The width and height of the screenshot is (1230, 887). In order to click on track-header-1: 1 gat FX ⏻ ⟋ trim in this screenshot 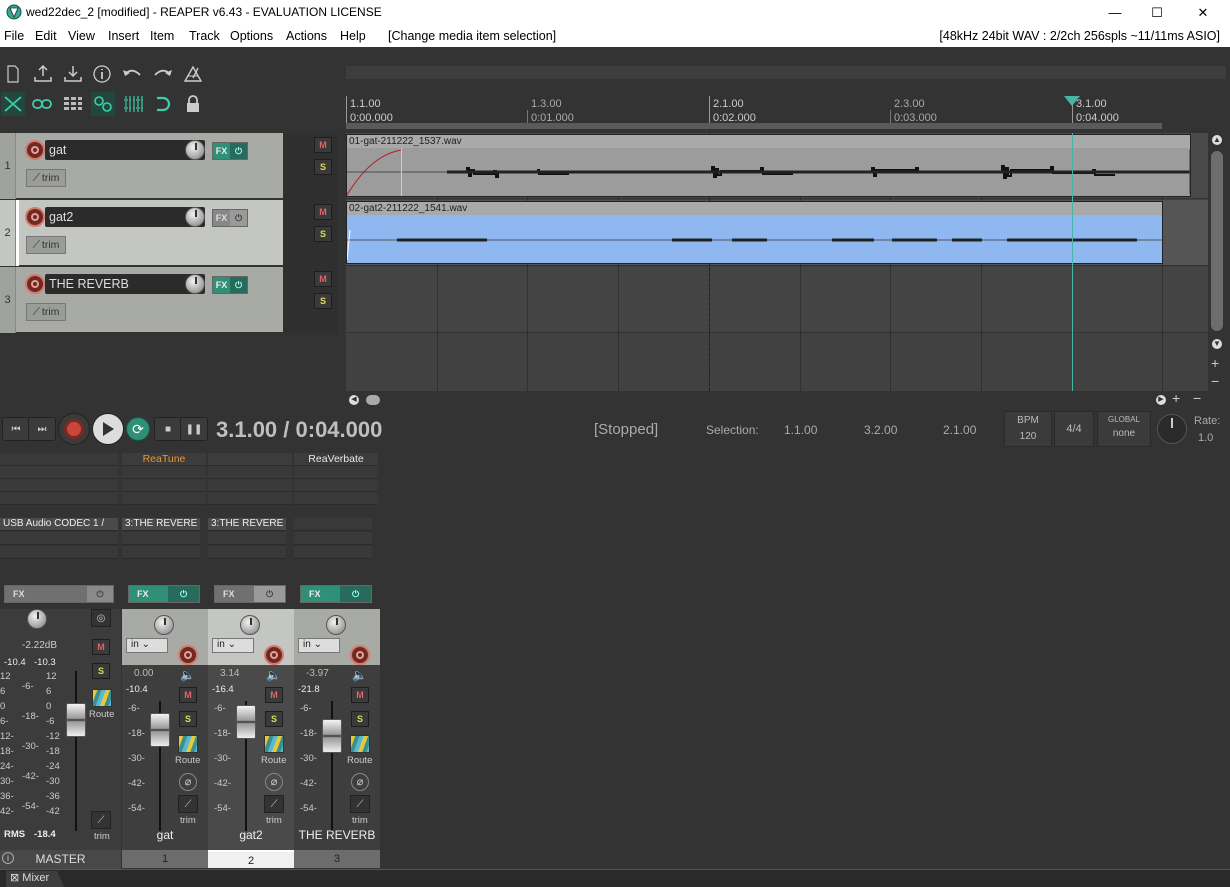, I will do `click(141, 166)`.